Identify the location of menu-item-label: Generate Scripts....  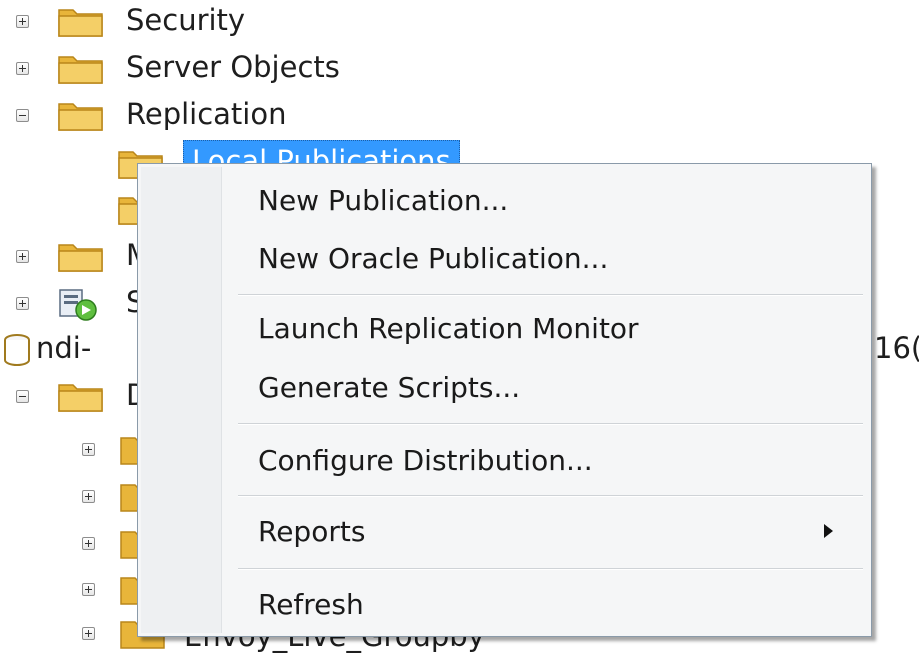
(389, 387).